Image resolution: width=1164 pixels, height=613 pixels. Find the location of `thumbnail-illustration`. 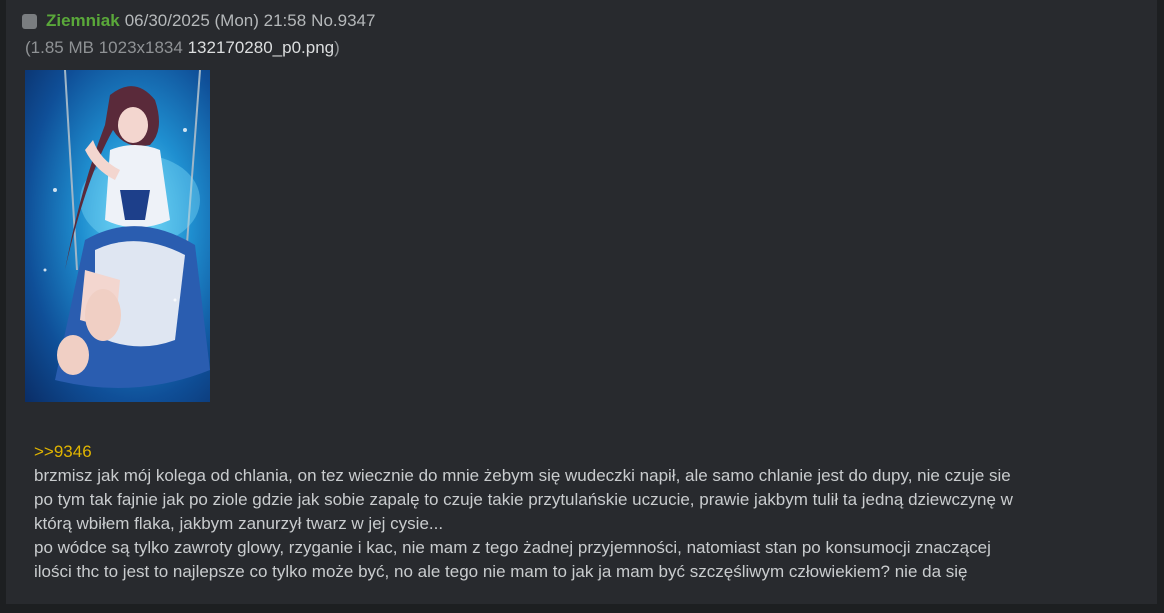

thumbnail-illustration is located at coordinates (126, 229).